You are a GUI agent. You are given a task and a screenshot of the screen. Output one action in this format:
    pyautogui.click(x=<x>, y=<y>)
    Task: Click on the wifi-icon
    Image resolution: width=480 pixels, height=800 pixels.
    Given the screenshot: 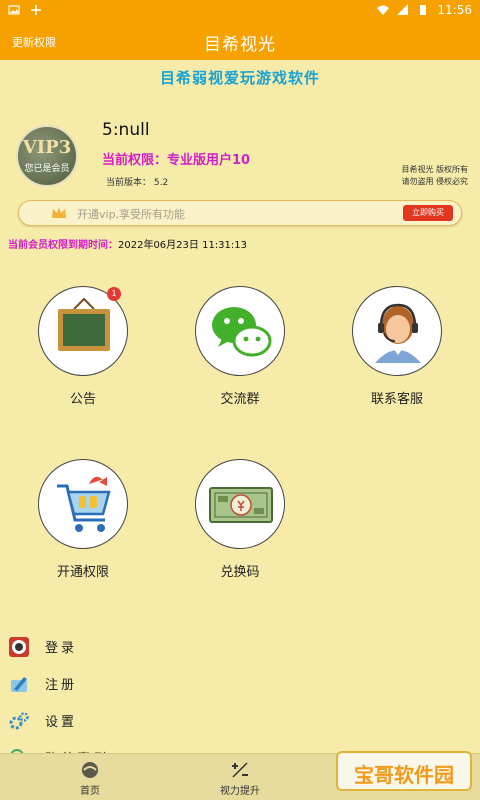 What is the action you would take?
    pyautogui.click(x=383, y=10)
    